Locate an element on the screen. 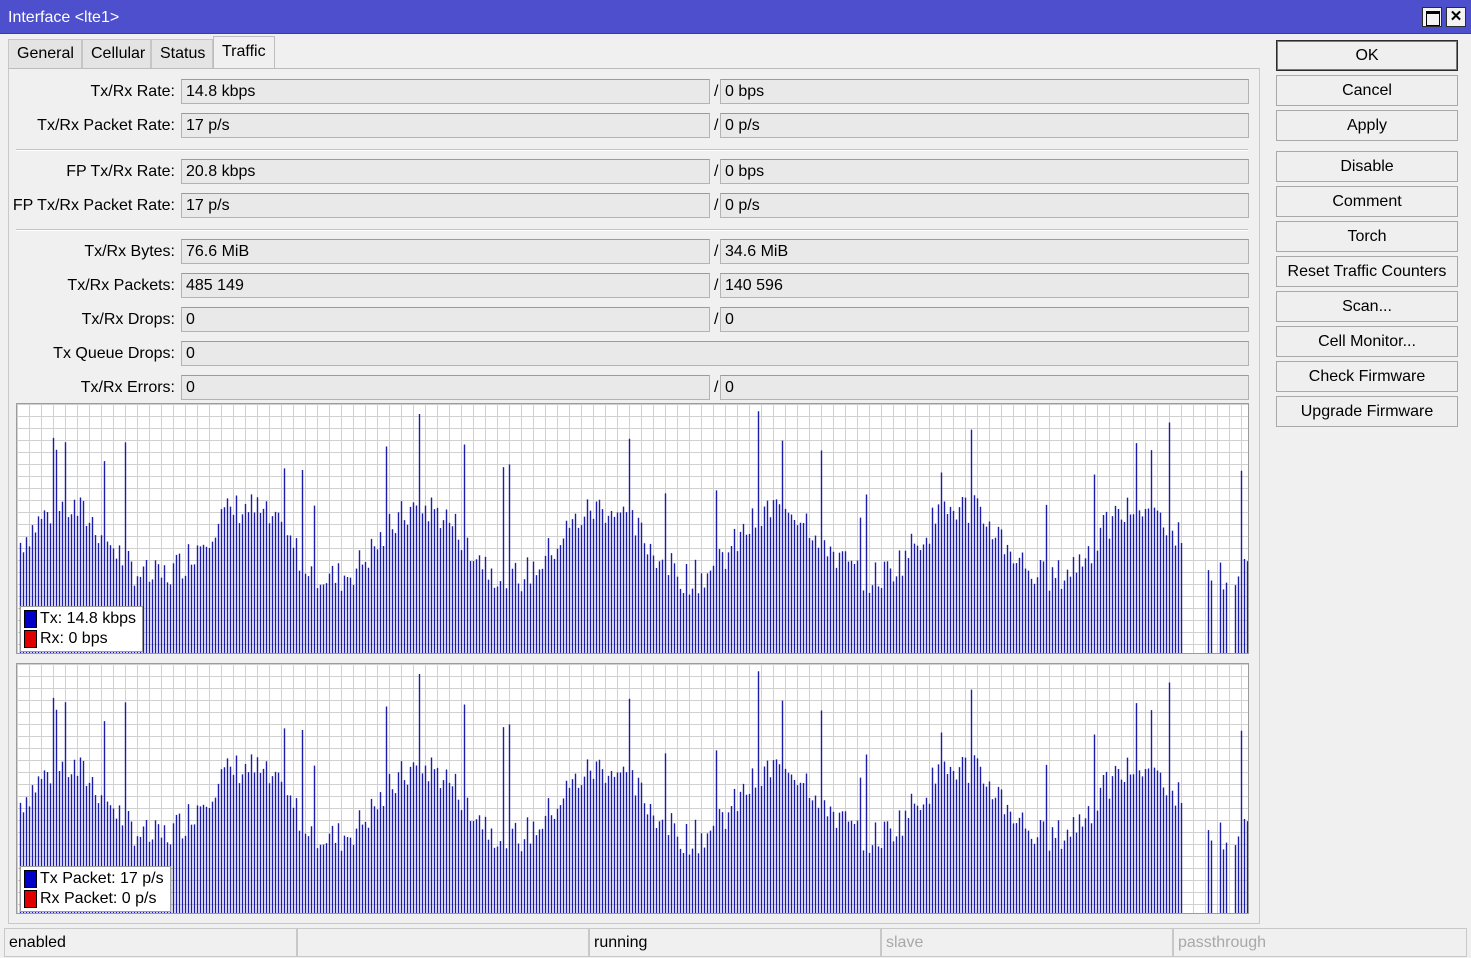  fp-rx-rate-field: 0 bps is located at coordinates (984, 171).